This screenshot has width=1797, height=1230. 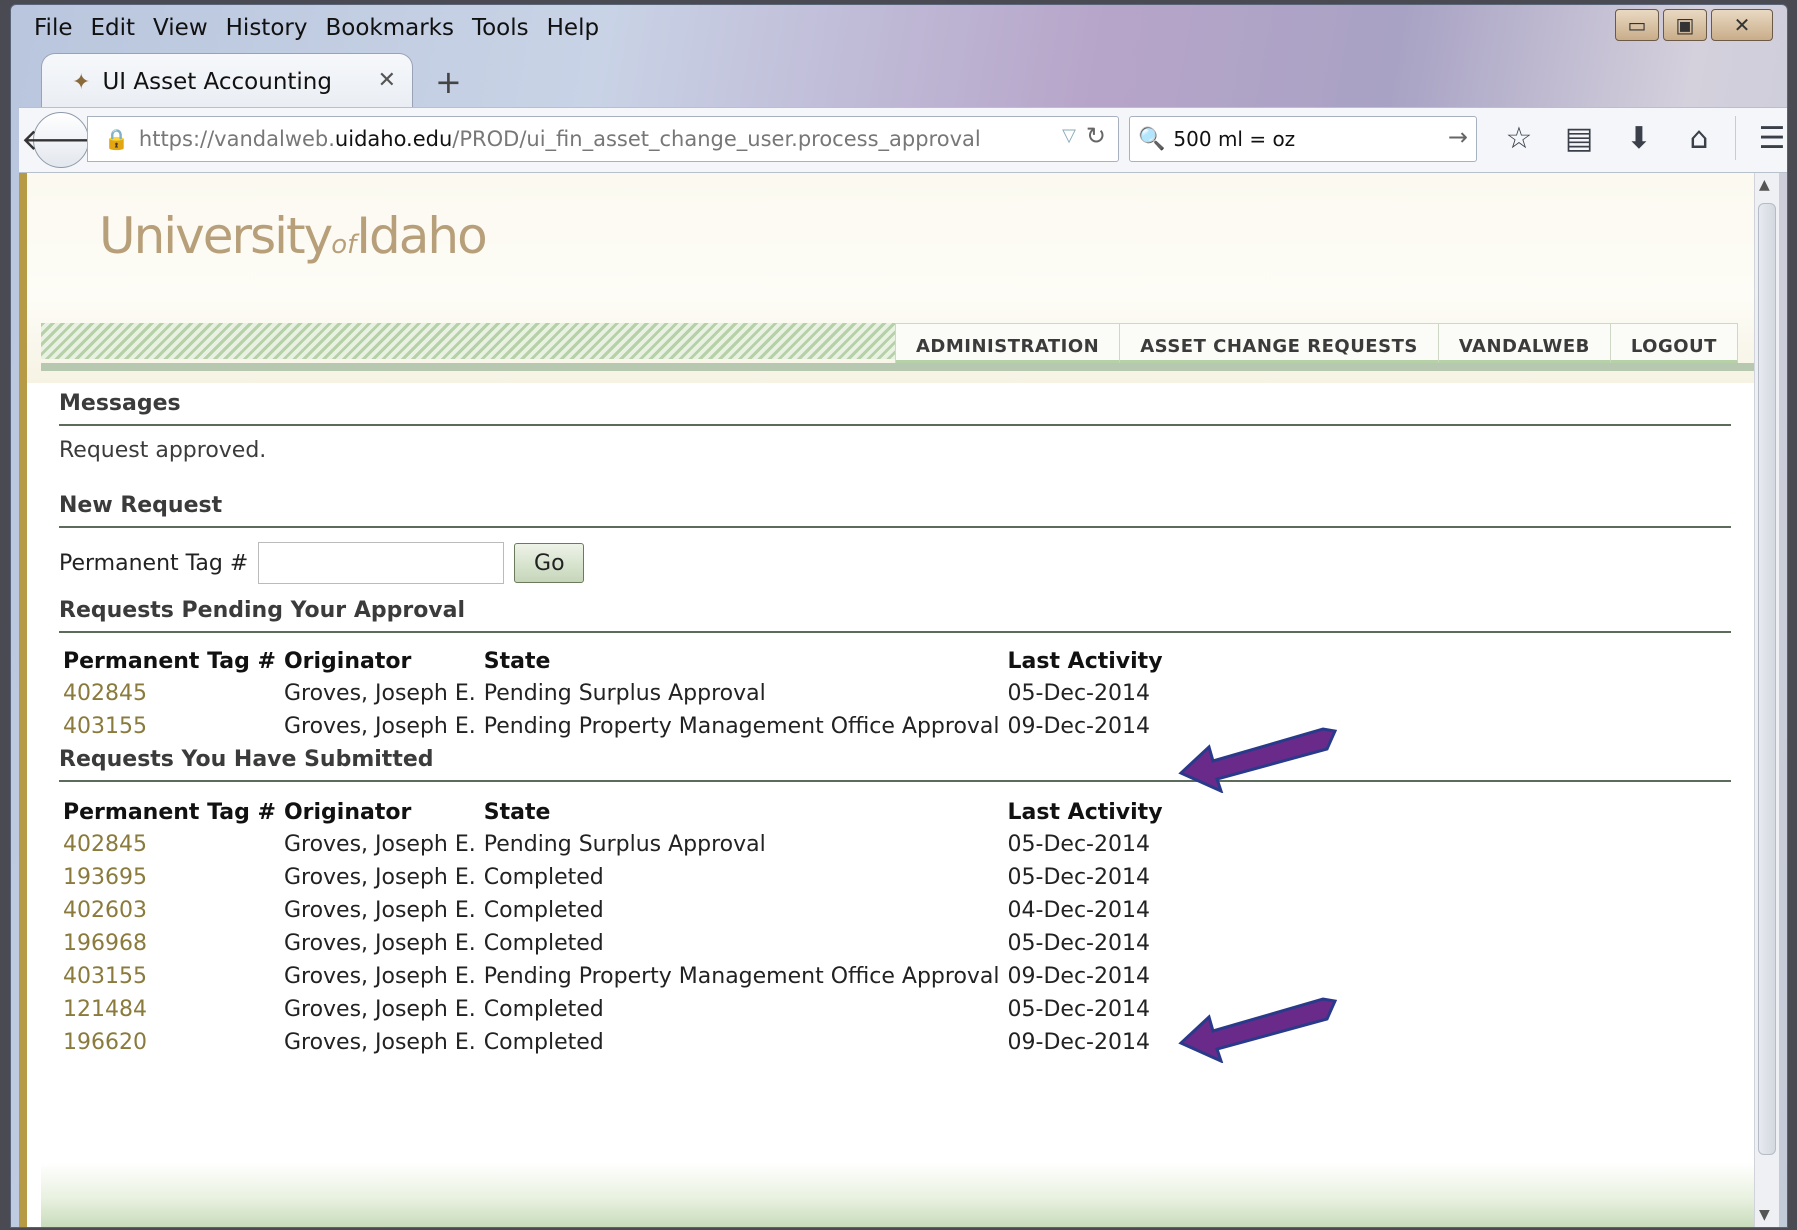 What do you see at coordinates (448, 82) in the screenshot?
I see `new-tab-button: +` at bounding box center [448, 82].